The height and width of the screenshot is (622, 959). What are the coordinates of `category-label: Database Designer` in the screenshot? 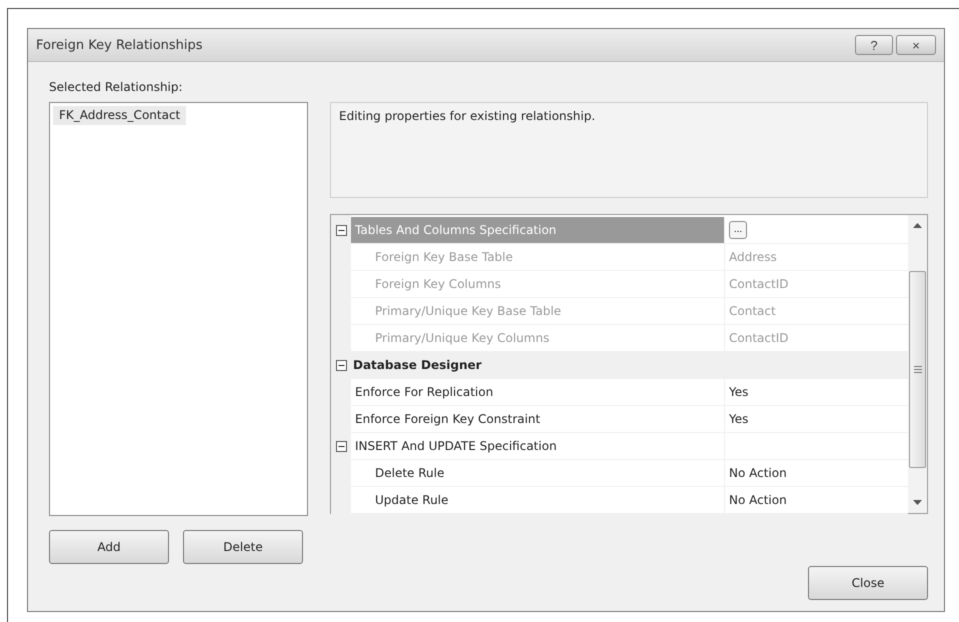 It's located at (417, 365).